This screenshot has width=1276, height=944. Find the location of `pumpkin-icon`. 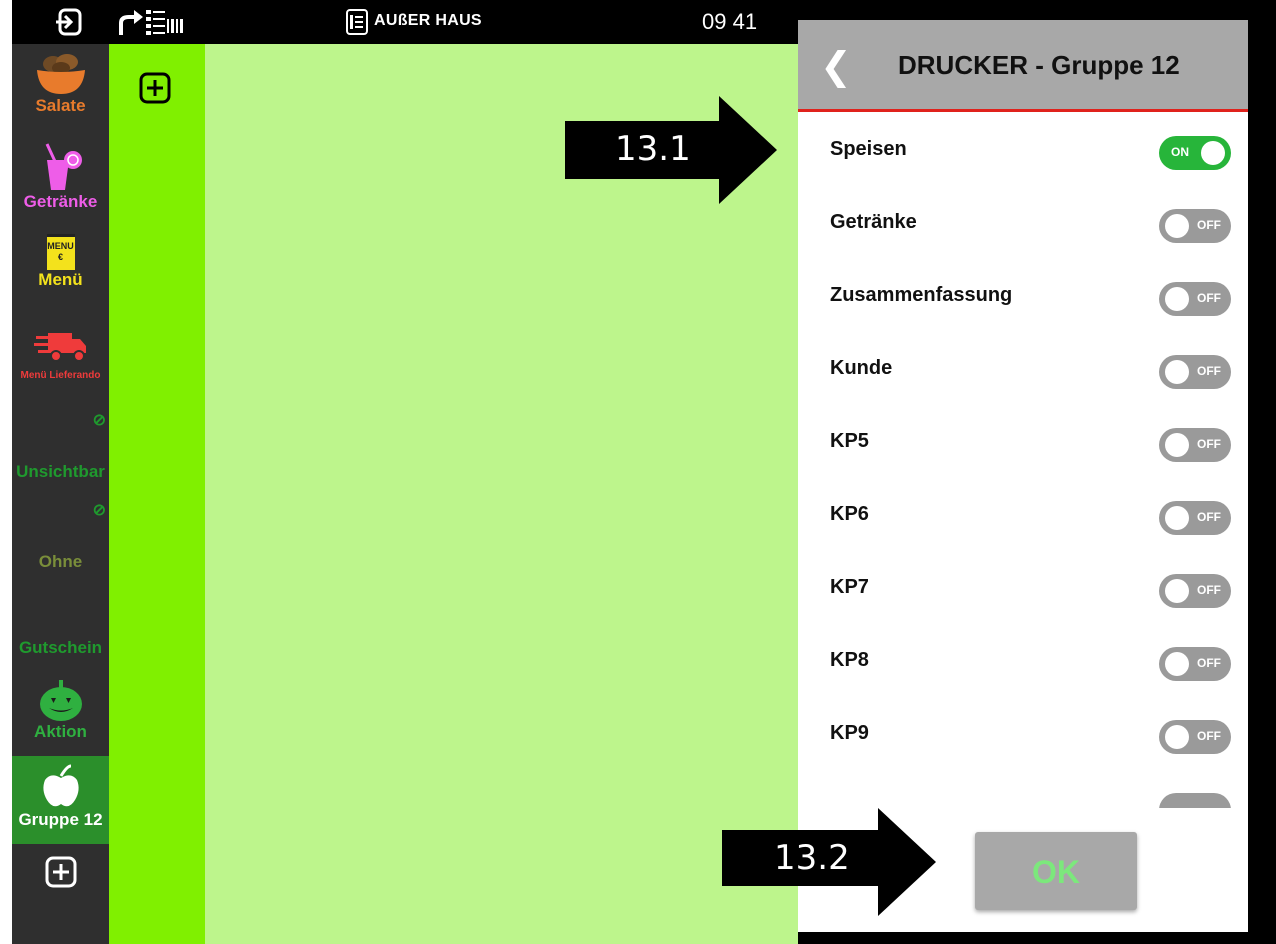

pumpkin-icon is located at coordinates (60, 700).